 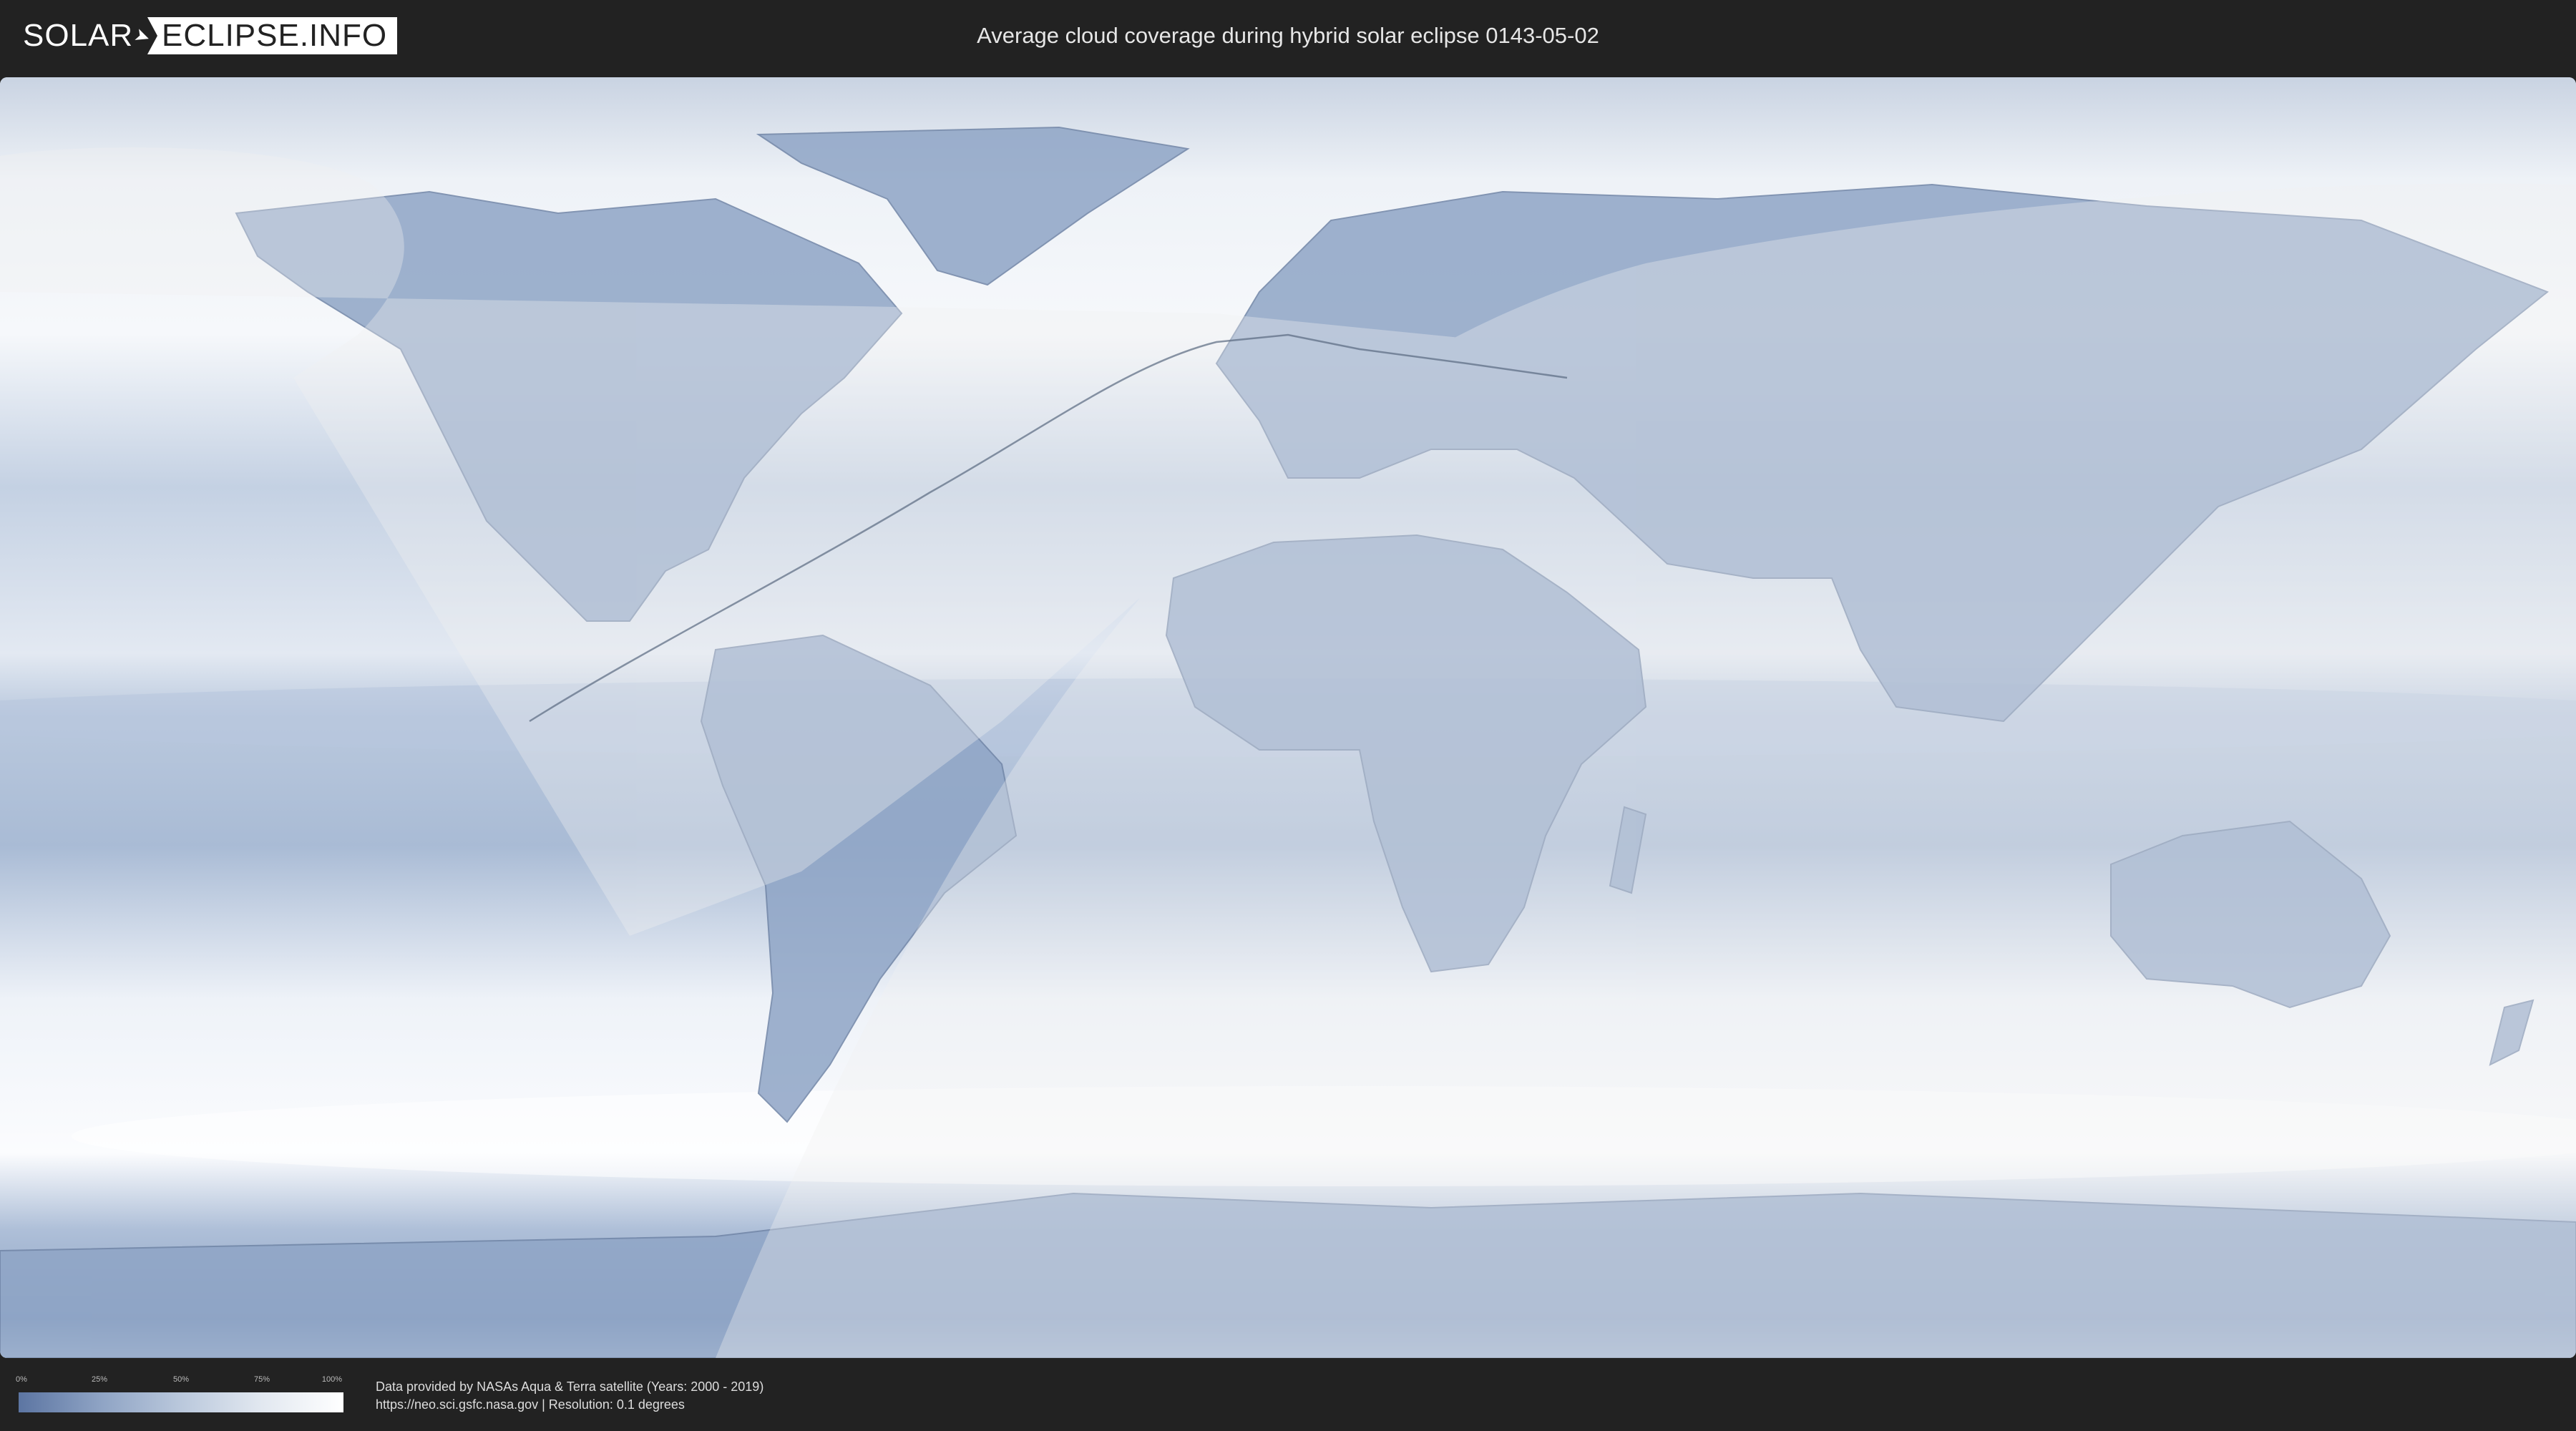 I want to click on legend-tick-50: 50%, so click(x=181, y=1379).